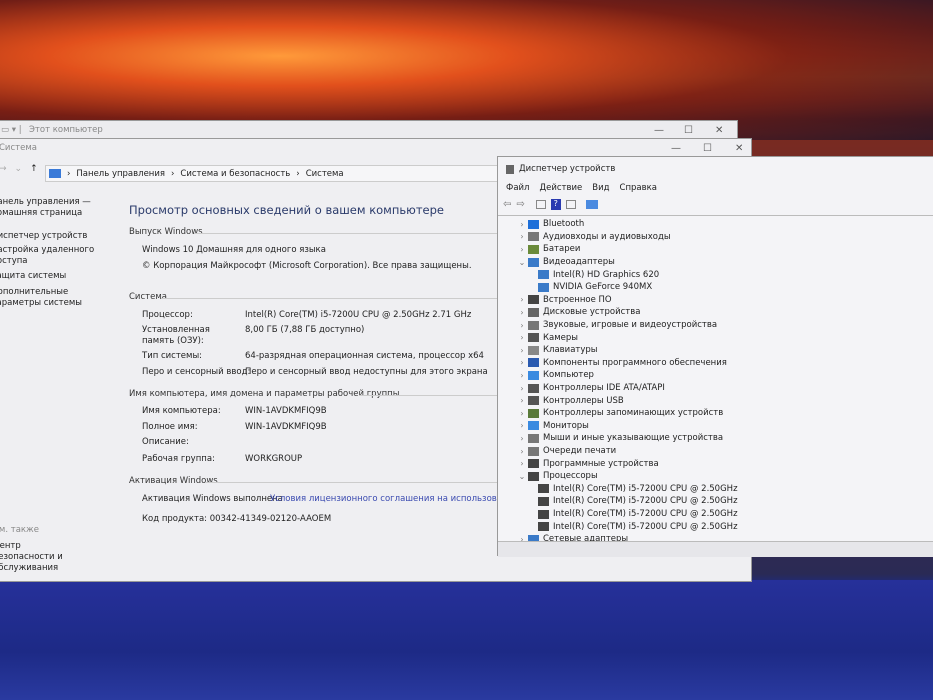 The height and width of the screenshot is (700, 933). Describe the element at coordinates (517, 188) in the screenshot. I see `menu-file: Файл` at that location.